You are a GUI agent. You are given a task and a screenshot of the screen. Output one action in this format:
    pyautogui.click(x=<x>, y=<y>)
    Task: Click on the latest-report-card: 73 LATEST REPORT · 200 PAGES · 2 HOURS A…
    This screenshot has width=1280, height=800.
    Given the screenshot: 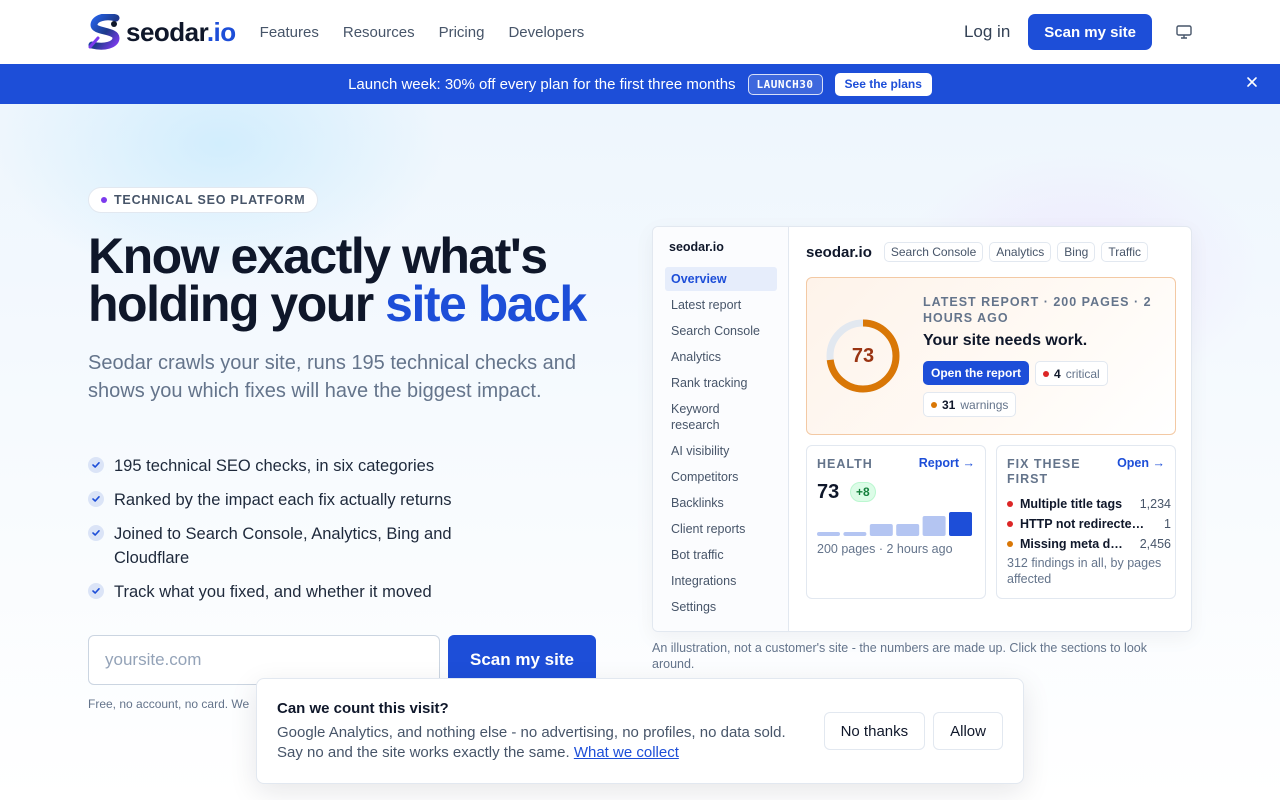 What is the action you would take?
    pyautogui.click(x=991, y=356)
    